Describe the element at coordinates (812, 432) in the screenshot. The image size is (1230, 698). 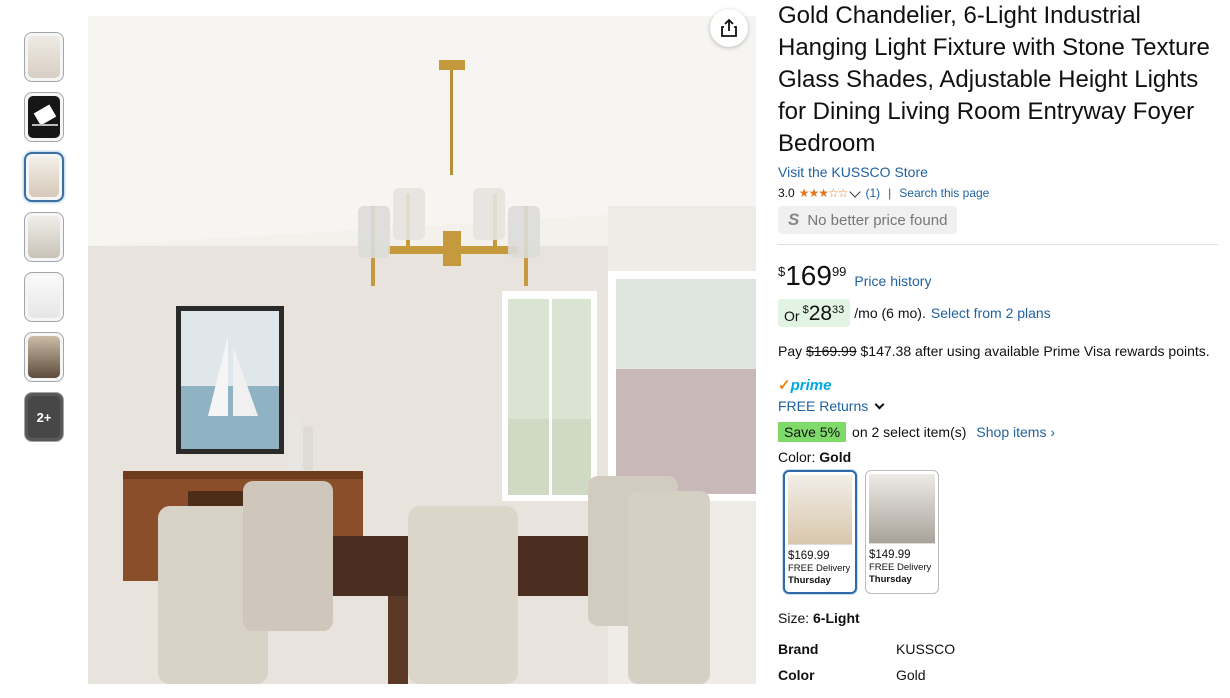
I see `save-badge: Save 5%` at that location.